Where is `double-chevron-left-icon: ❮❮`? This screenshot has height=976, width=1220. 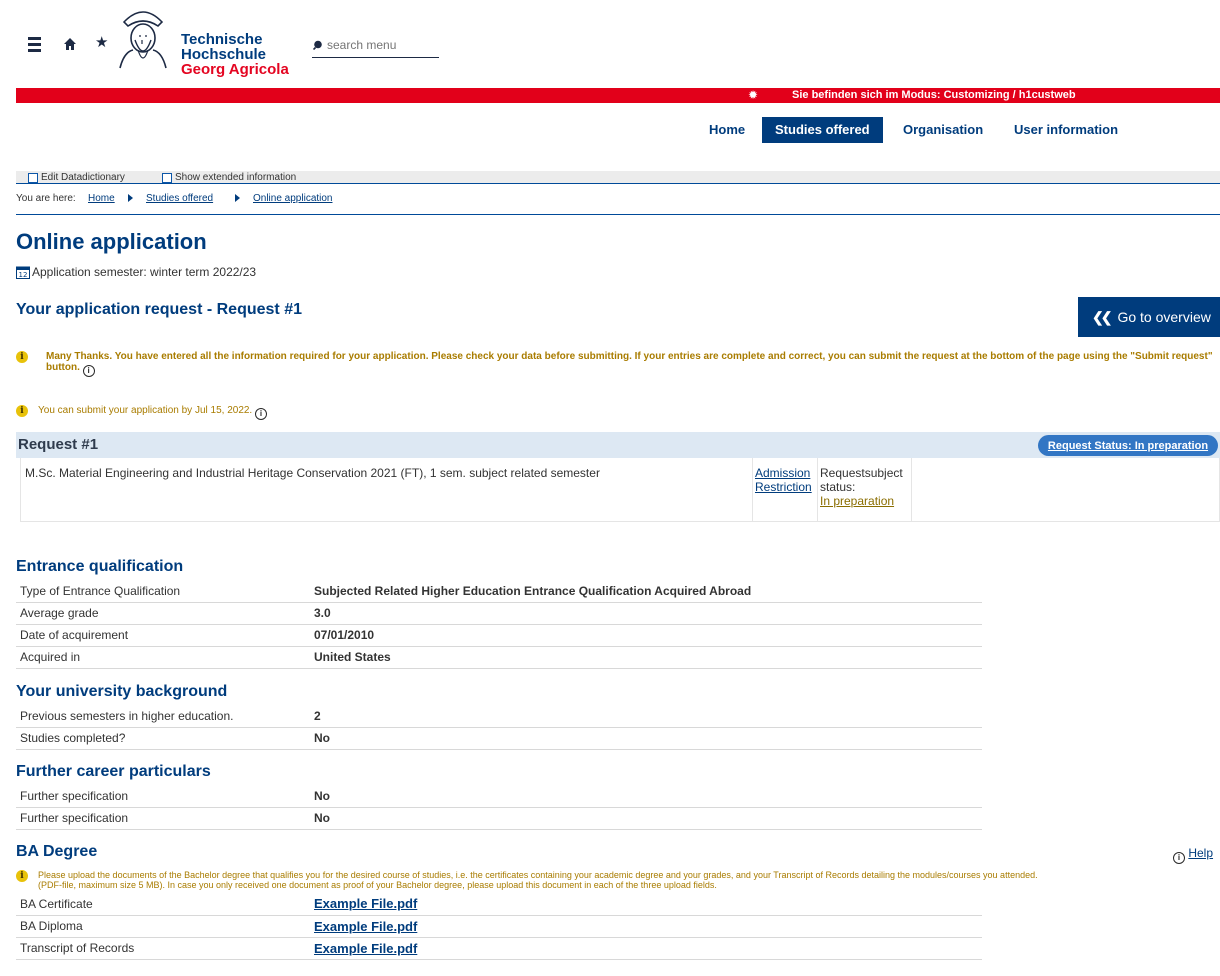 double-chevron-left-icon: ❮❮ is located at coordinates (1102, 317).